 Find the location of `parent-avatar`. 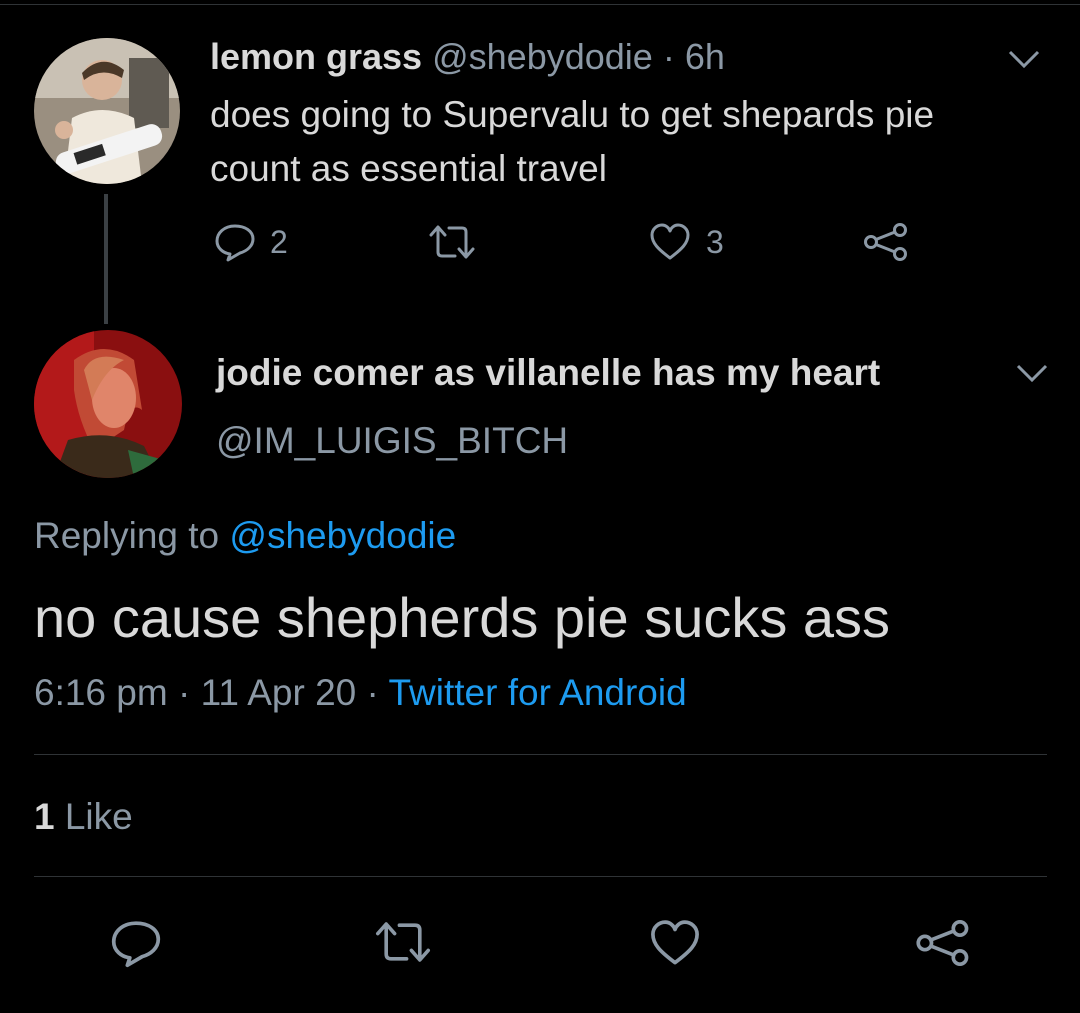

parent-avatar is located at coordinates (107, 111).